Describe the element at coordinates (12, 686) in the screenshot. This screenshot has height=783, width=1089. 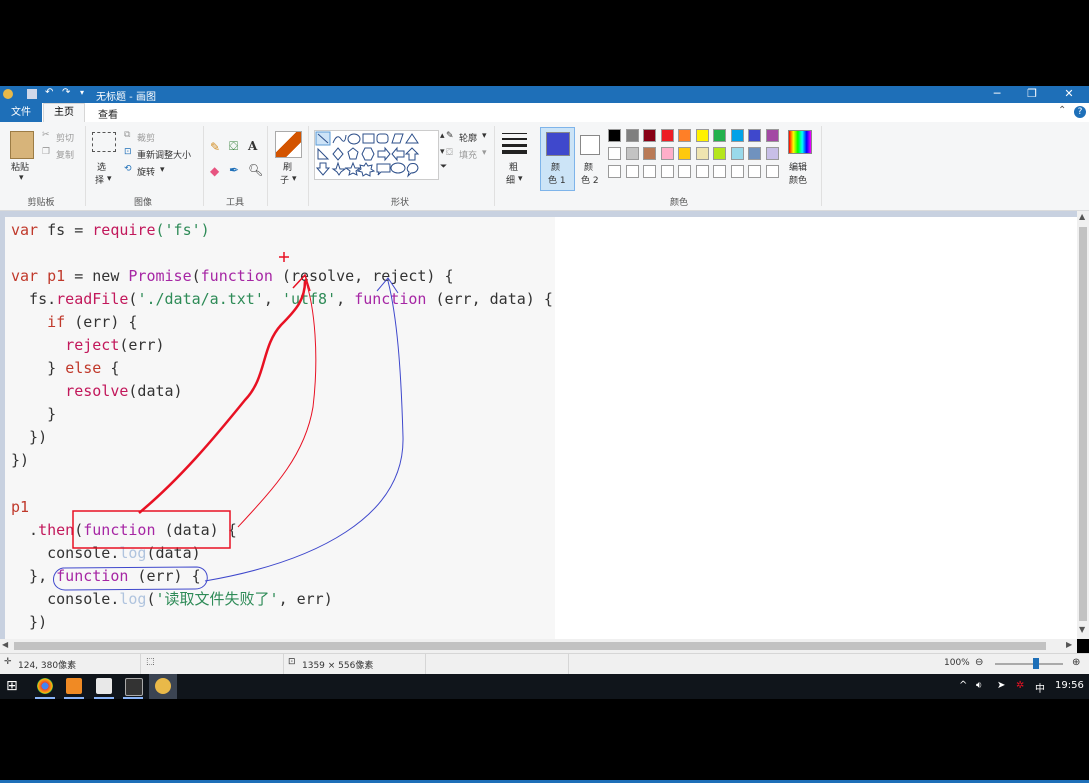
I see `windows-start-icon: ⊞` at that location.